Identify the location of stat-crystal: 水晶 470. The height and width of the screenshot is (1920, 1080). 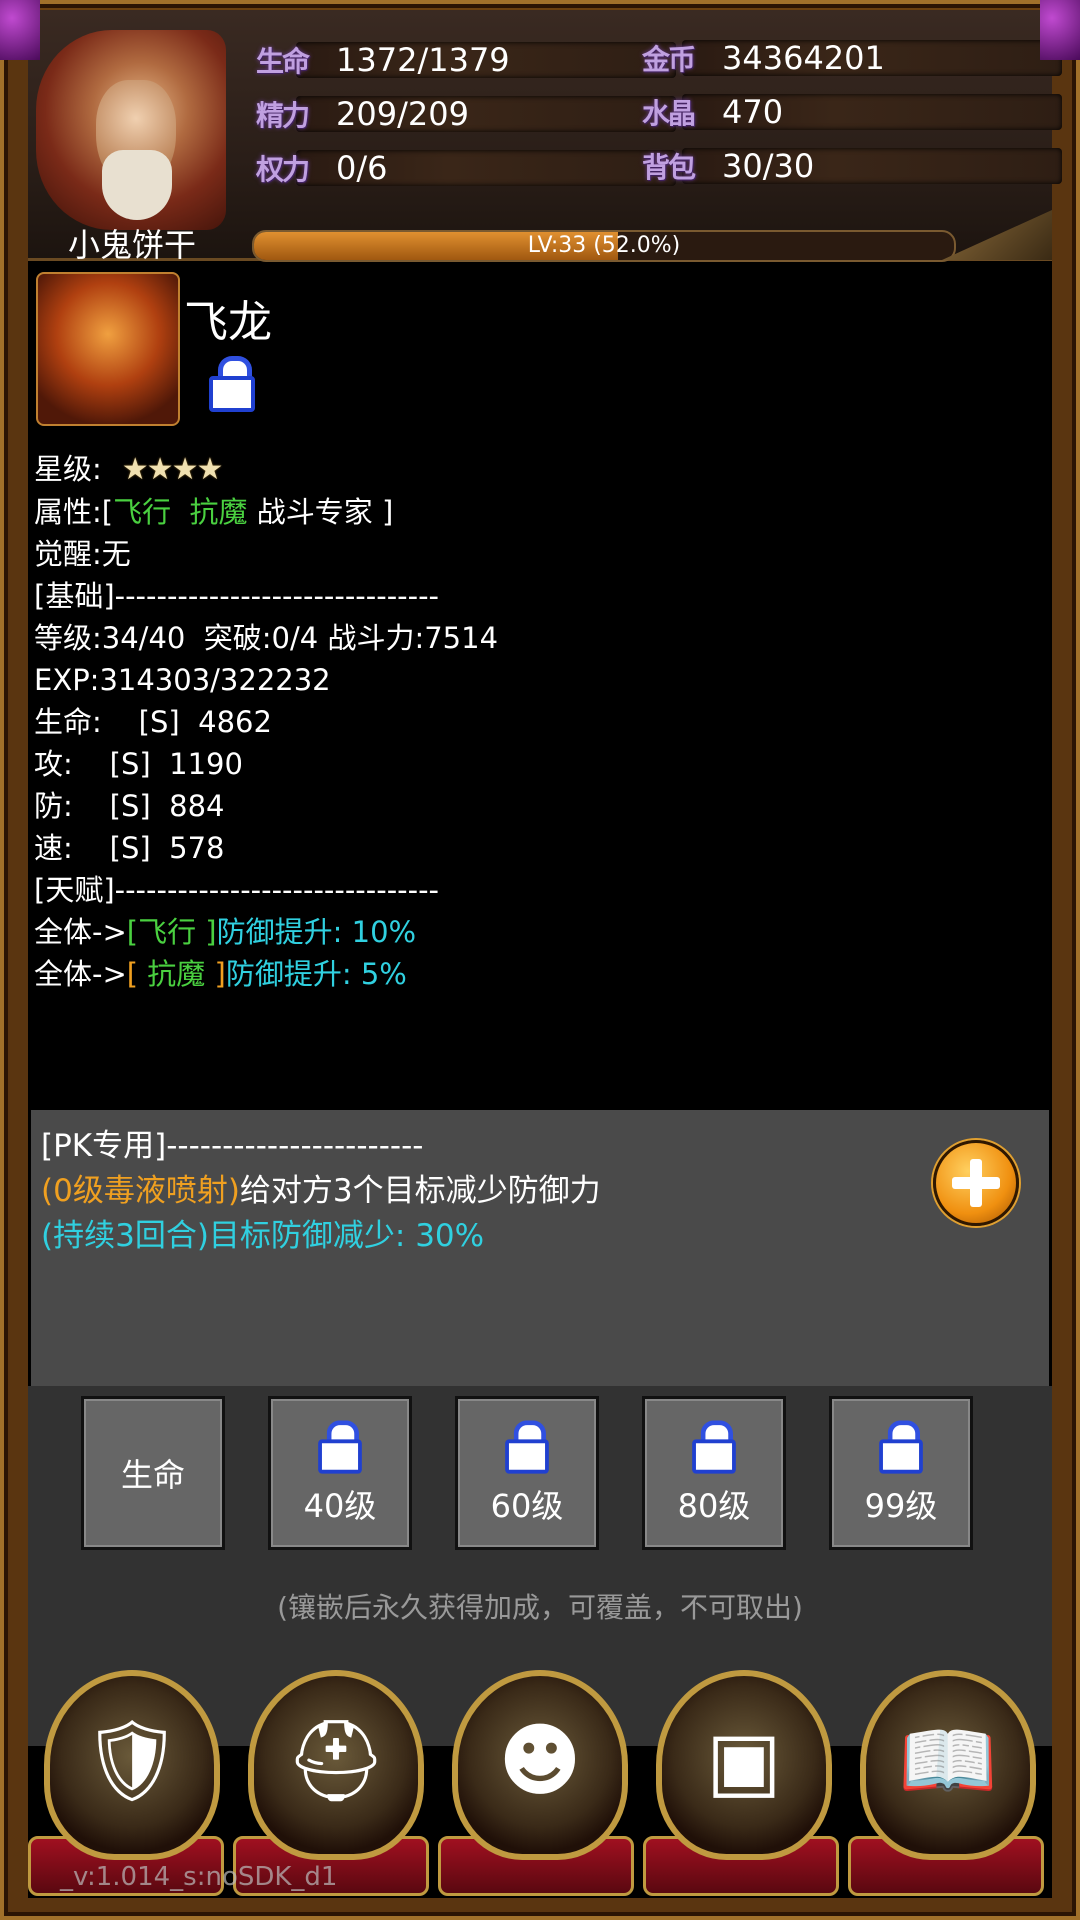
(852, 112).